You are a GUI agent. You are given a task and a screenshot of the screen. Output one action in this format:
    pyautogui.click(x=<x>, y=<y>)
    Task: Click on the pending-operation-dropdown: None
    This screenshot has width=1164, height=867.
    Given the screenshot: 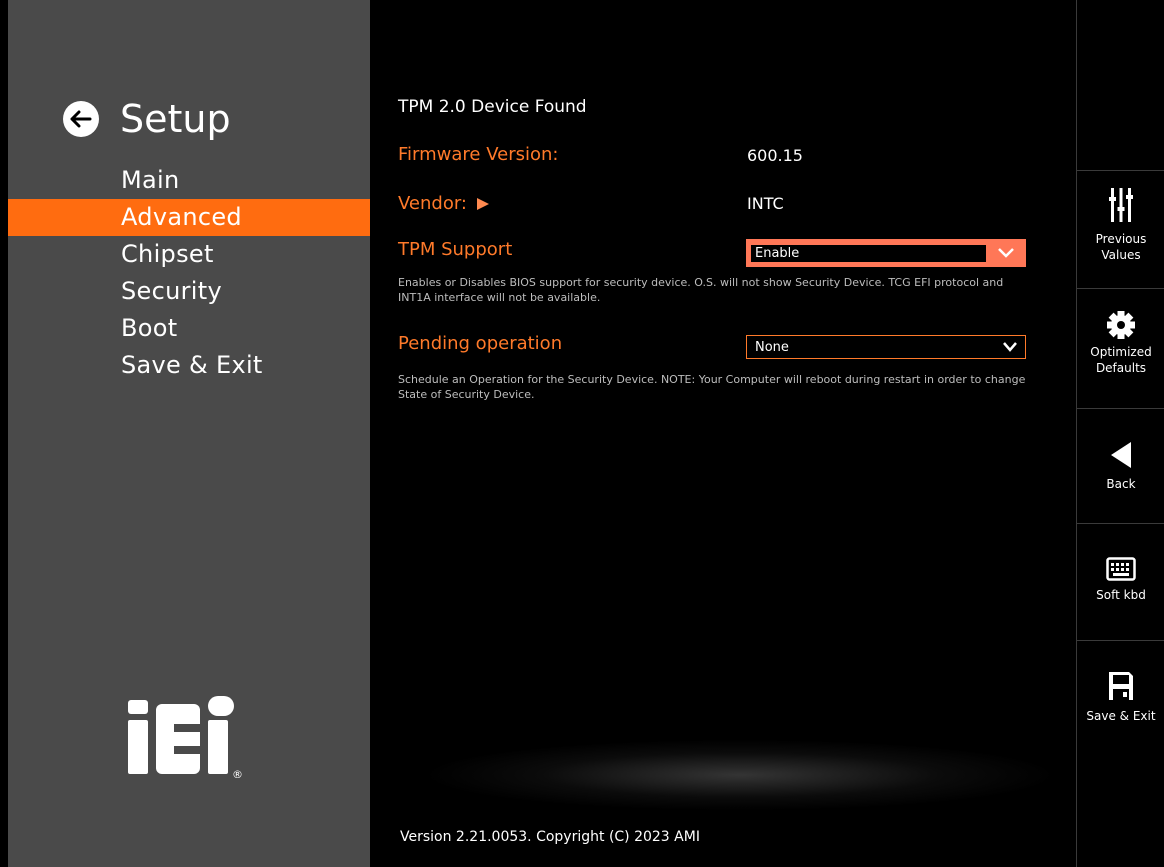 What is the action you would take?
    pyautogui.click(x=886, y=347)
    